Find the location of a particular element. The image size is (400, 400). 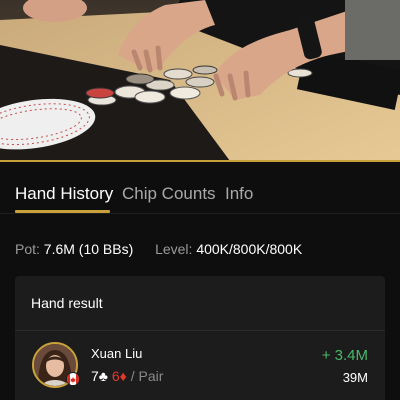

winnings-amount: + 3.4M is located at coordinates (344, 355).